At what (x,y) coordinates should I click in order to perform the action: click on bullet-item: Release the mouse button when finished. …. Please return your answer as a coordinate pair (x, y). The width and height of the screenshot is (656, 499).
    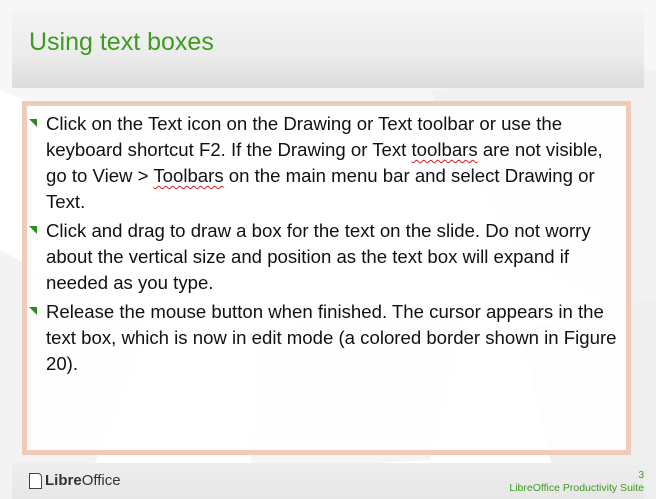
    Looking at the image, I should click on (328, 338).